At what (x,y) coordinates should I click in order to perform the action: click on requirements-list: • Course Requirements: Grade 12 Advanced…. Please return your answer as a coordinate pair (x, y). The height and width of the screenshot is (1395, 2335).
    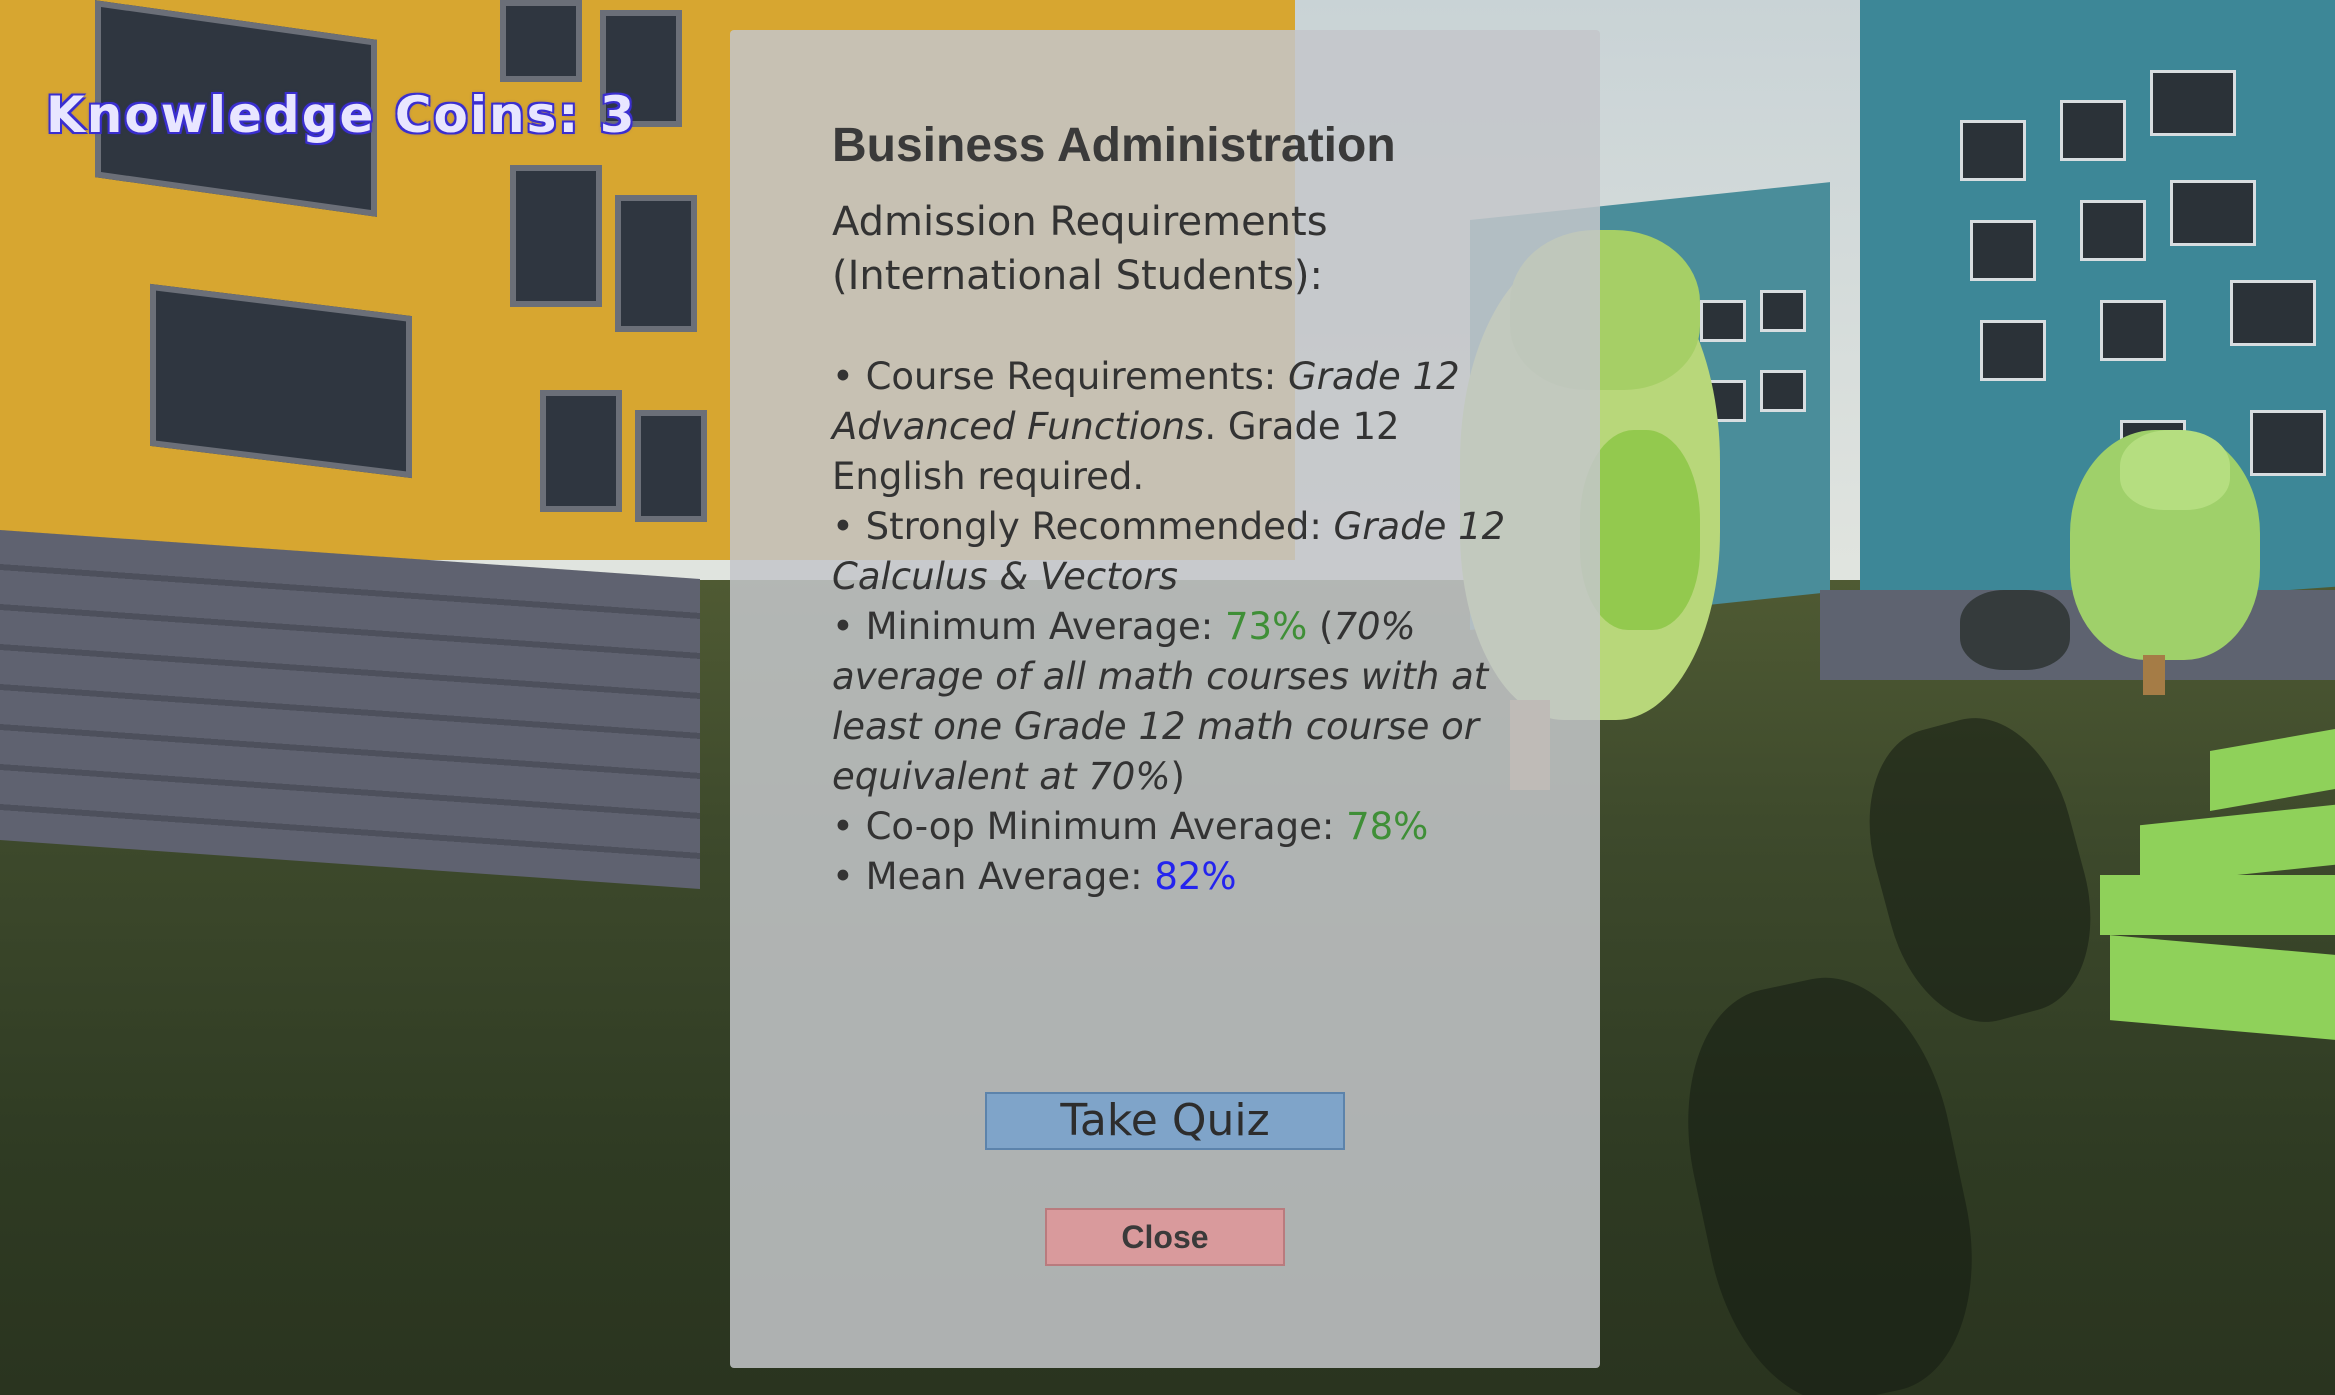
    Looking at the image, I should click on (1177, 627).